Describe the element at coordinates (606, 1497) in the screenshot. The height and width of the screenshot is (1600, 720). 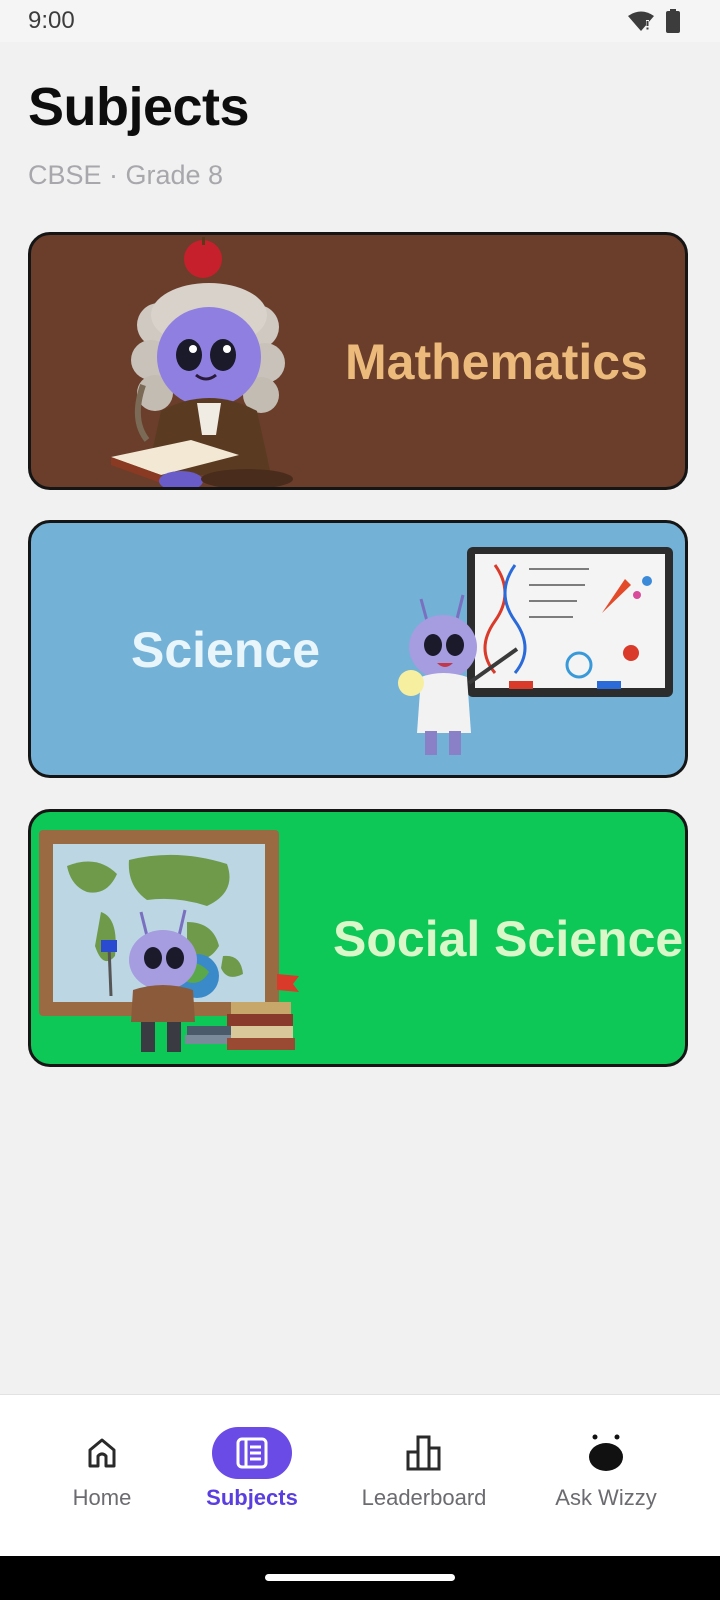
I see `nav-label: Ask Wizzy` at that location.